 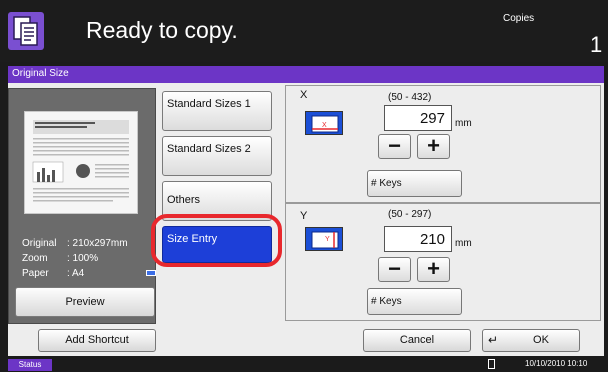 I want to click on status-button: Status, so click(x=30, y=365).